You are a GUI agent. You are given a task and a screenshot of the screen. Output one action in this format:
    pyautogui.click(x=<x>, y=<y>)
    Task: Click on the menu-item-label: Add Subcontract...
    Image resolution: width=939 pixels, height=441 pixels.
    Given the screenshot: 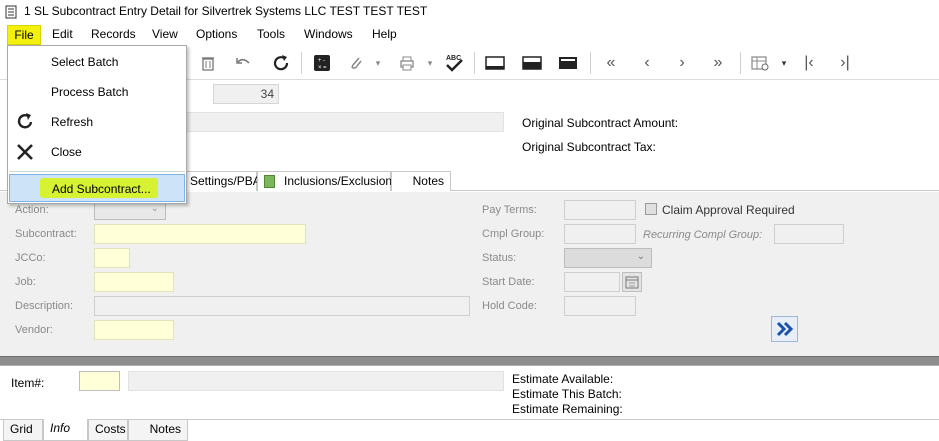 What is the action you would take?
    pyautogui.click(x=101, y=189)
    